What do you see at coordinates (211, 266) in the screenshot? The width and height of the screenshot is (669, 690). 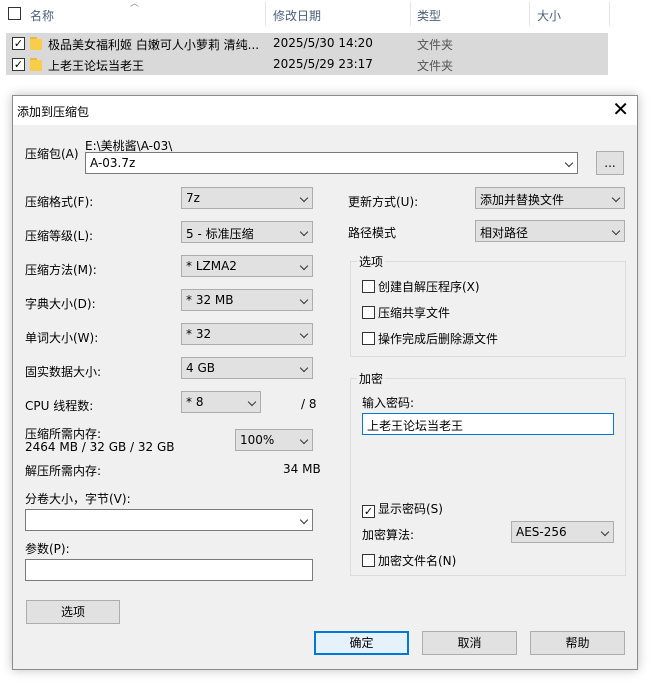 I see `method-value: * LZMA2` at bounding box center [211, 266].